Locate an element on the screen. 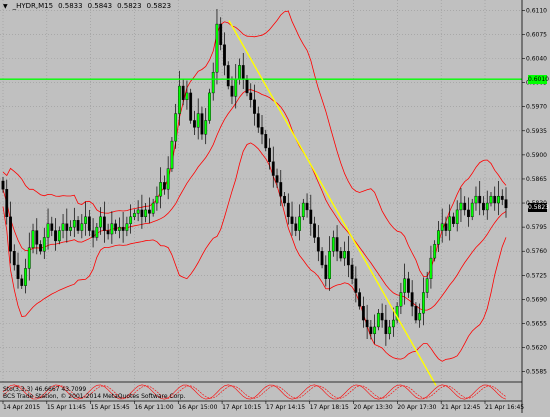 The height and width of the screenshot is (417, 550). time-label: 17 Apr 18:15 is located at coordinates (329, 407).